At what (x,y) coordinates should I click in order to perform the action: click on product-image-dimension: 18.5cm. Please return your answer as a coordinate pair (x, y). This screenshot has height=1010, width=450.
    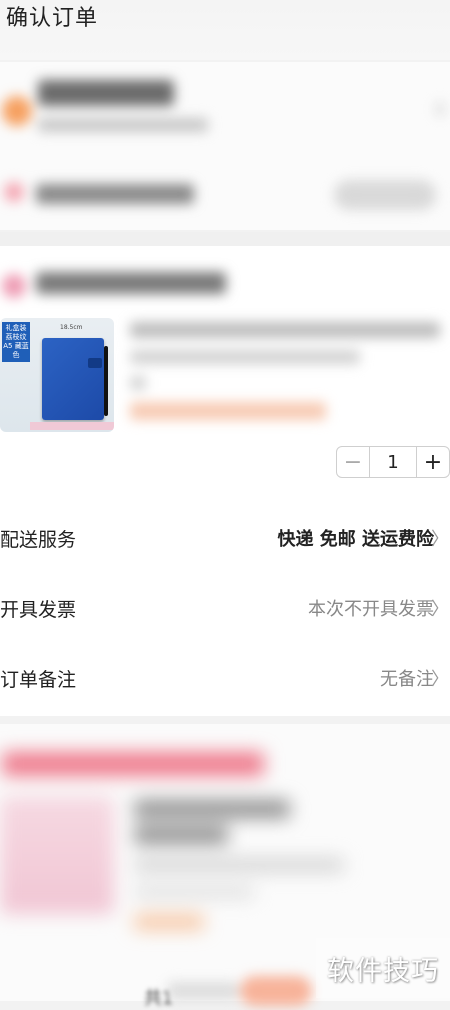
    Looking at the image, I should click on (71, 327).